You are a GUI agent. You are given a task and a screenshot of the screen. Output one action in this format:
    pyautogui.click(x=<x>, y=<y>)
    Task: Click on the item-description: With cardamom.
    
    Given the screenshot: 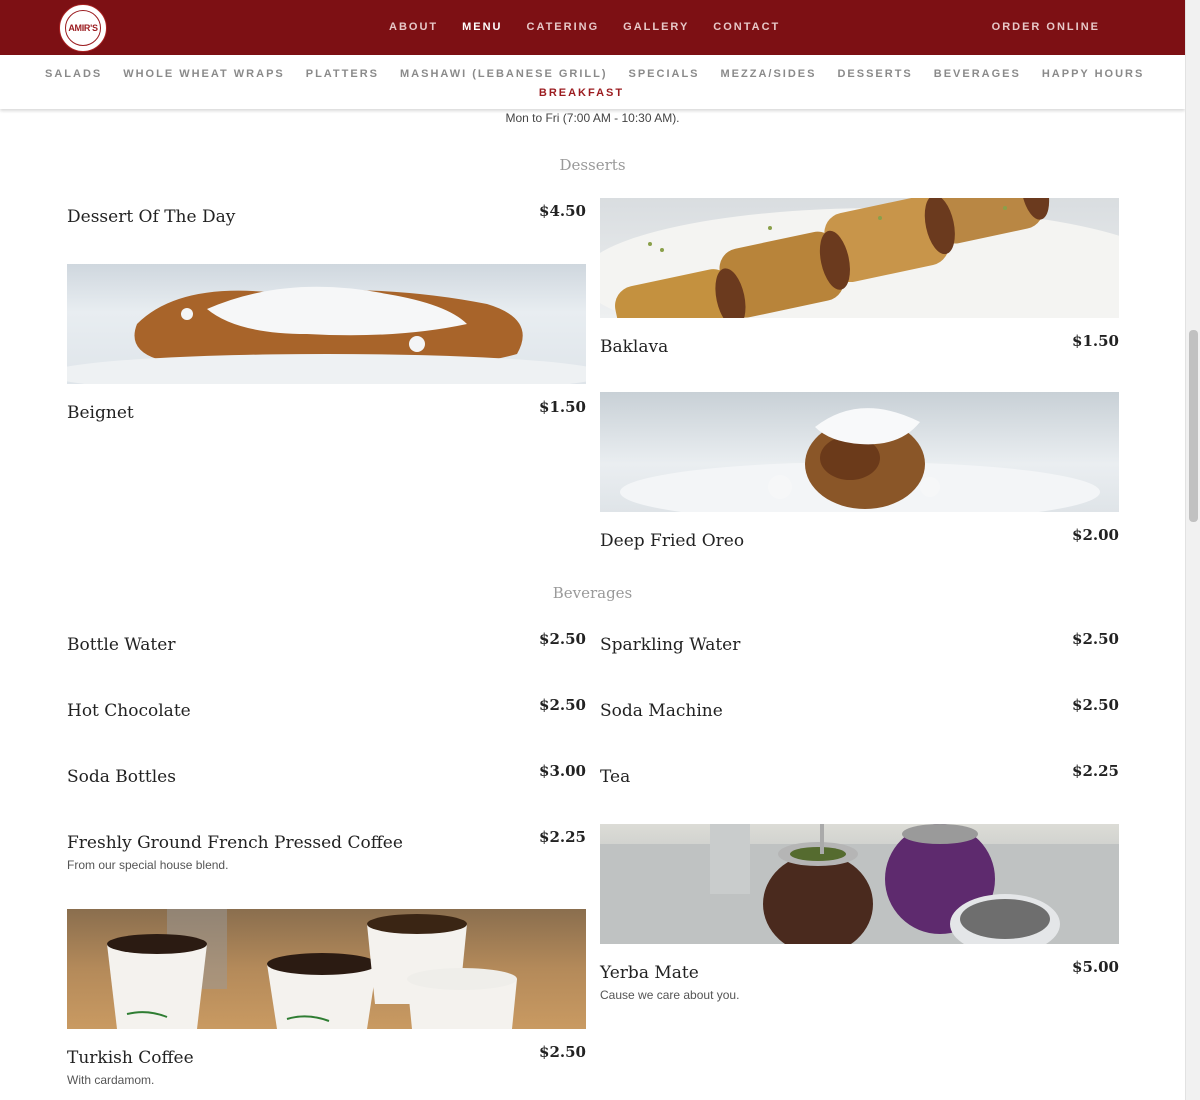 What is the action you would take?
    pyautogui.click(x=111, y=1080)
    